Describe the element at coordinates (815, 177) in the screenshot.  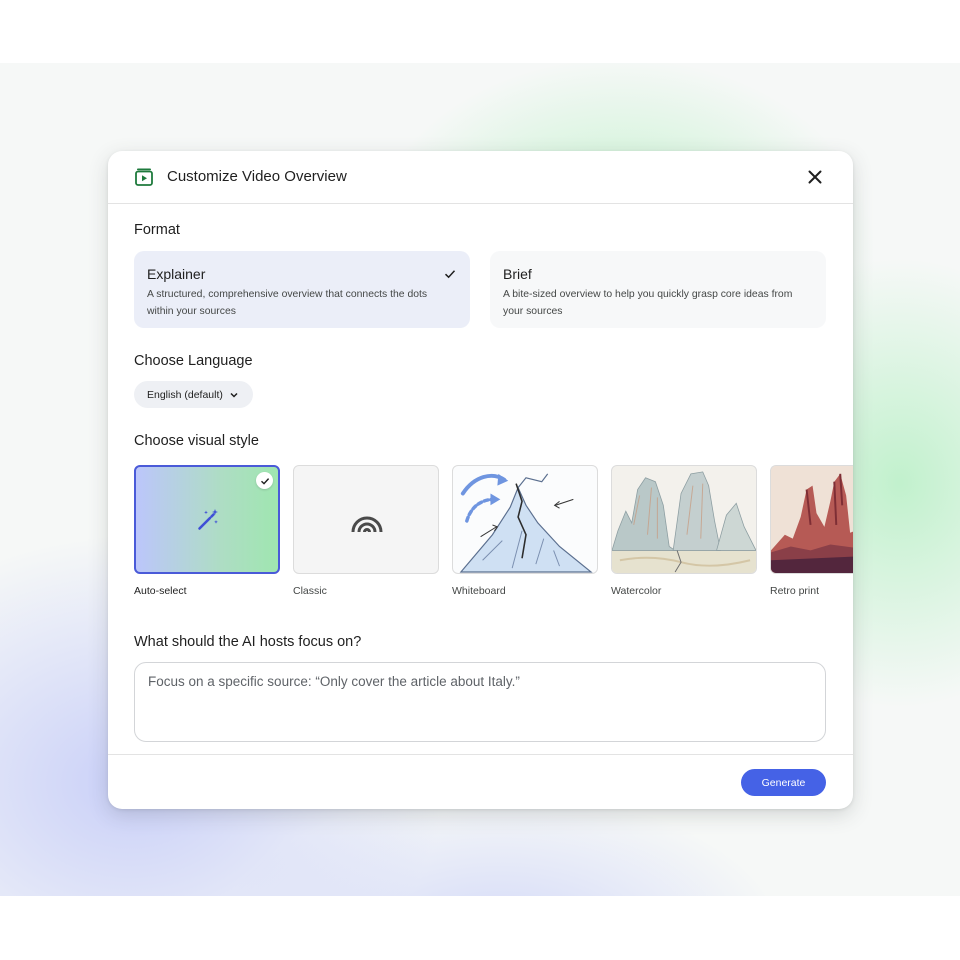
I see `close-icon` at that location.